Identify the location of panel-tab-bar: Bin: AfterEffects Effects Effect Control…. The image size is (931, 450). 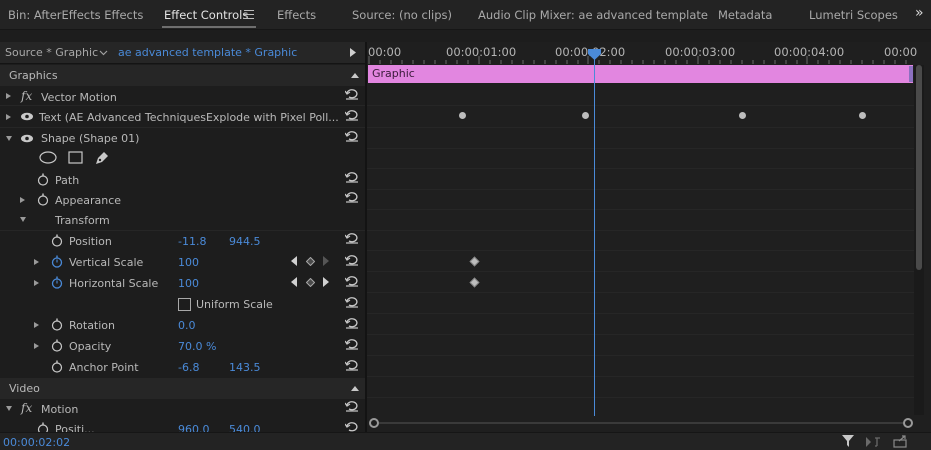
(465, 15).